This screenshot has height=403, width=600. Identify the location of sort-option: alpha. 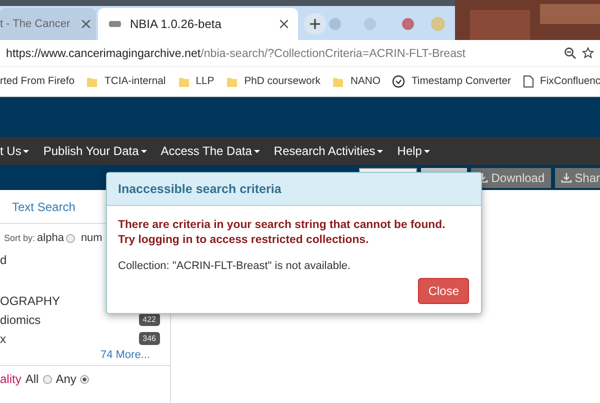
(50, 238).